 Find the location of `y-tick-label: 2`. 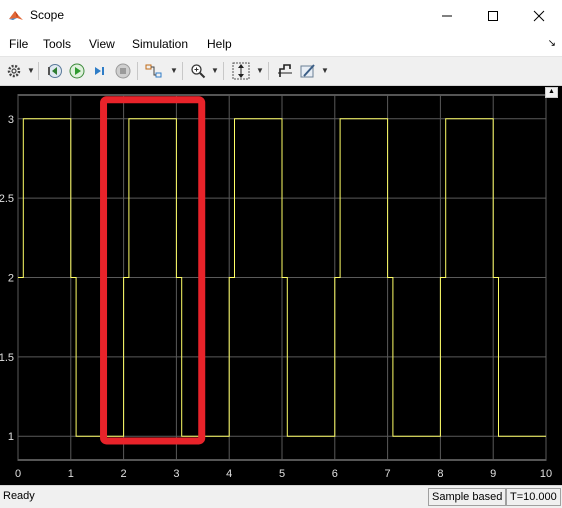

y-tick-label: 2 is located at coordinates (11, 279).